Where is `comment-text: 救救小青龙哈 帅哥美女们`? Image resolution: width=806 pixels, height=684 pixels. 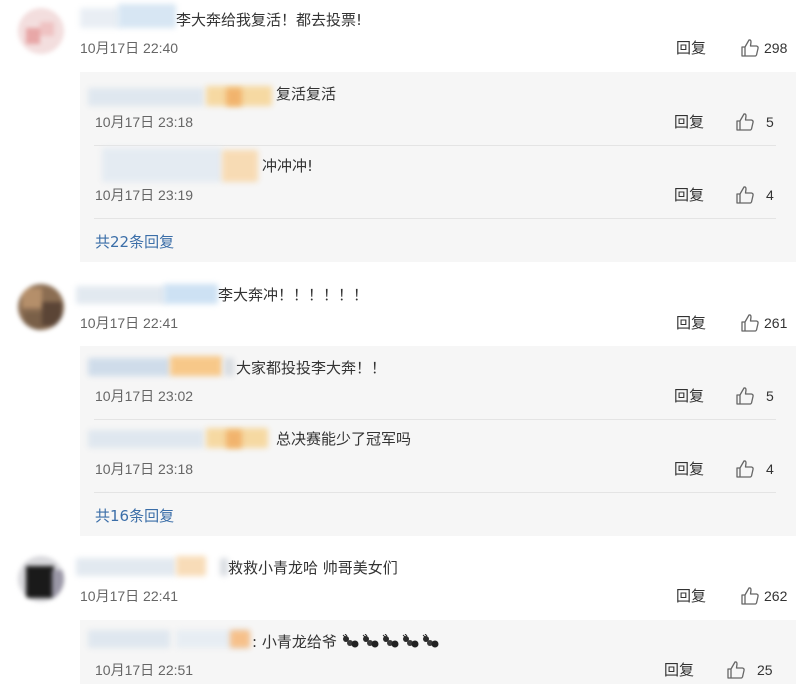 comment-text: 救救小青龙哈 帅哥美女们 is located at coordinates (313, 568).